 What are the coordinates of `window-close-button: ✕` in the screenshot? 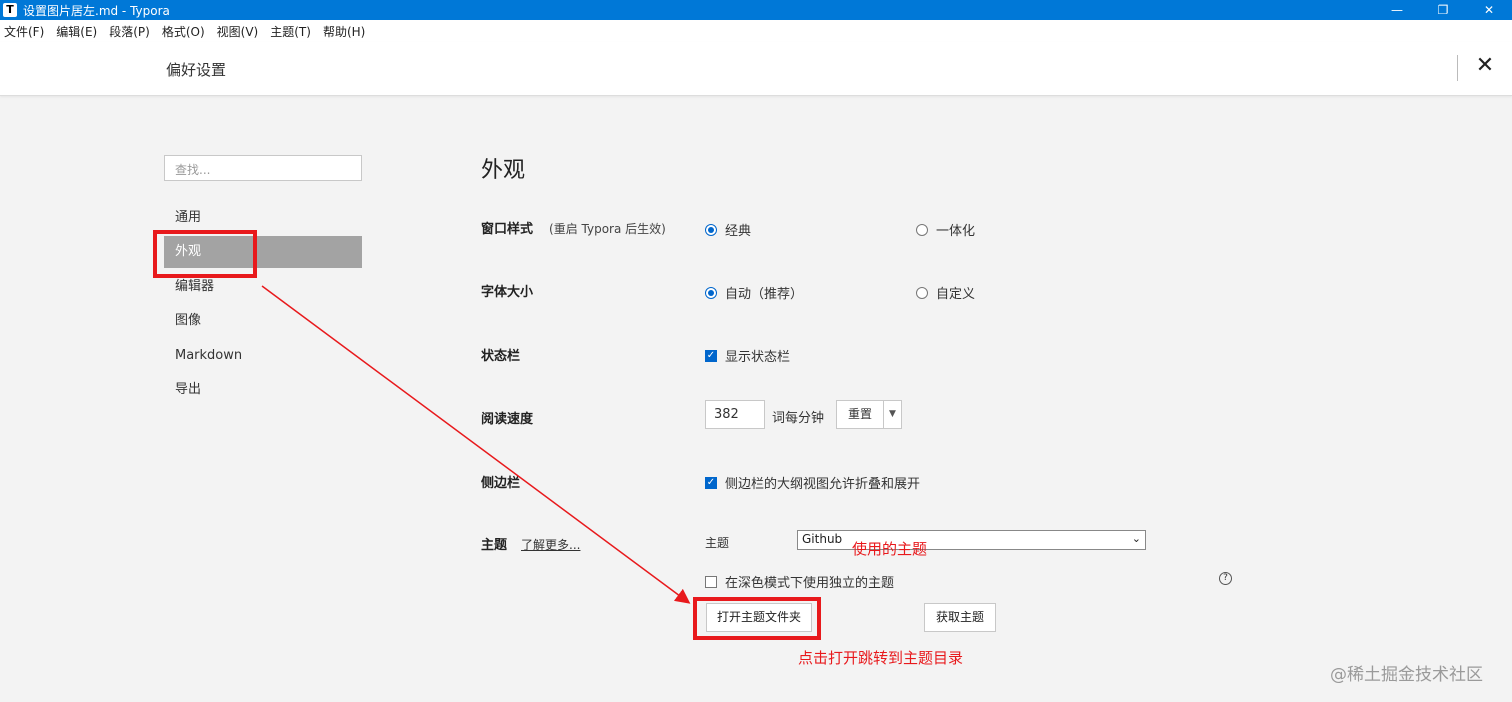 It's located at (1489, 10).